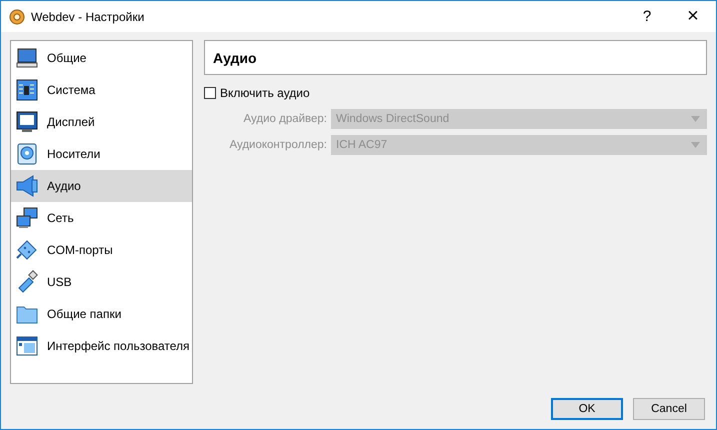 The height and width of the screenshot is (430, 717). Describe the element at coordinates (27, 186) in the screenshot. I see `speaker-icon` at that location.